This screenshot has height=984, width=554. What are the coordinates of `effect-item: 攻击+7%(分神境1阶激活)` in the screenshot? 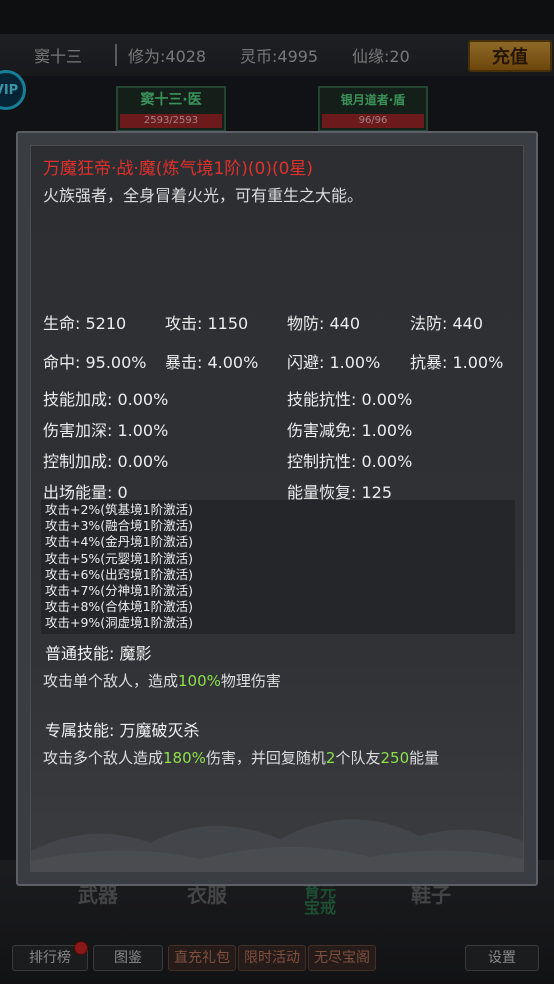 It's located at (119, 591).